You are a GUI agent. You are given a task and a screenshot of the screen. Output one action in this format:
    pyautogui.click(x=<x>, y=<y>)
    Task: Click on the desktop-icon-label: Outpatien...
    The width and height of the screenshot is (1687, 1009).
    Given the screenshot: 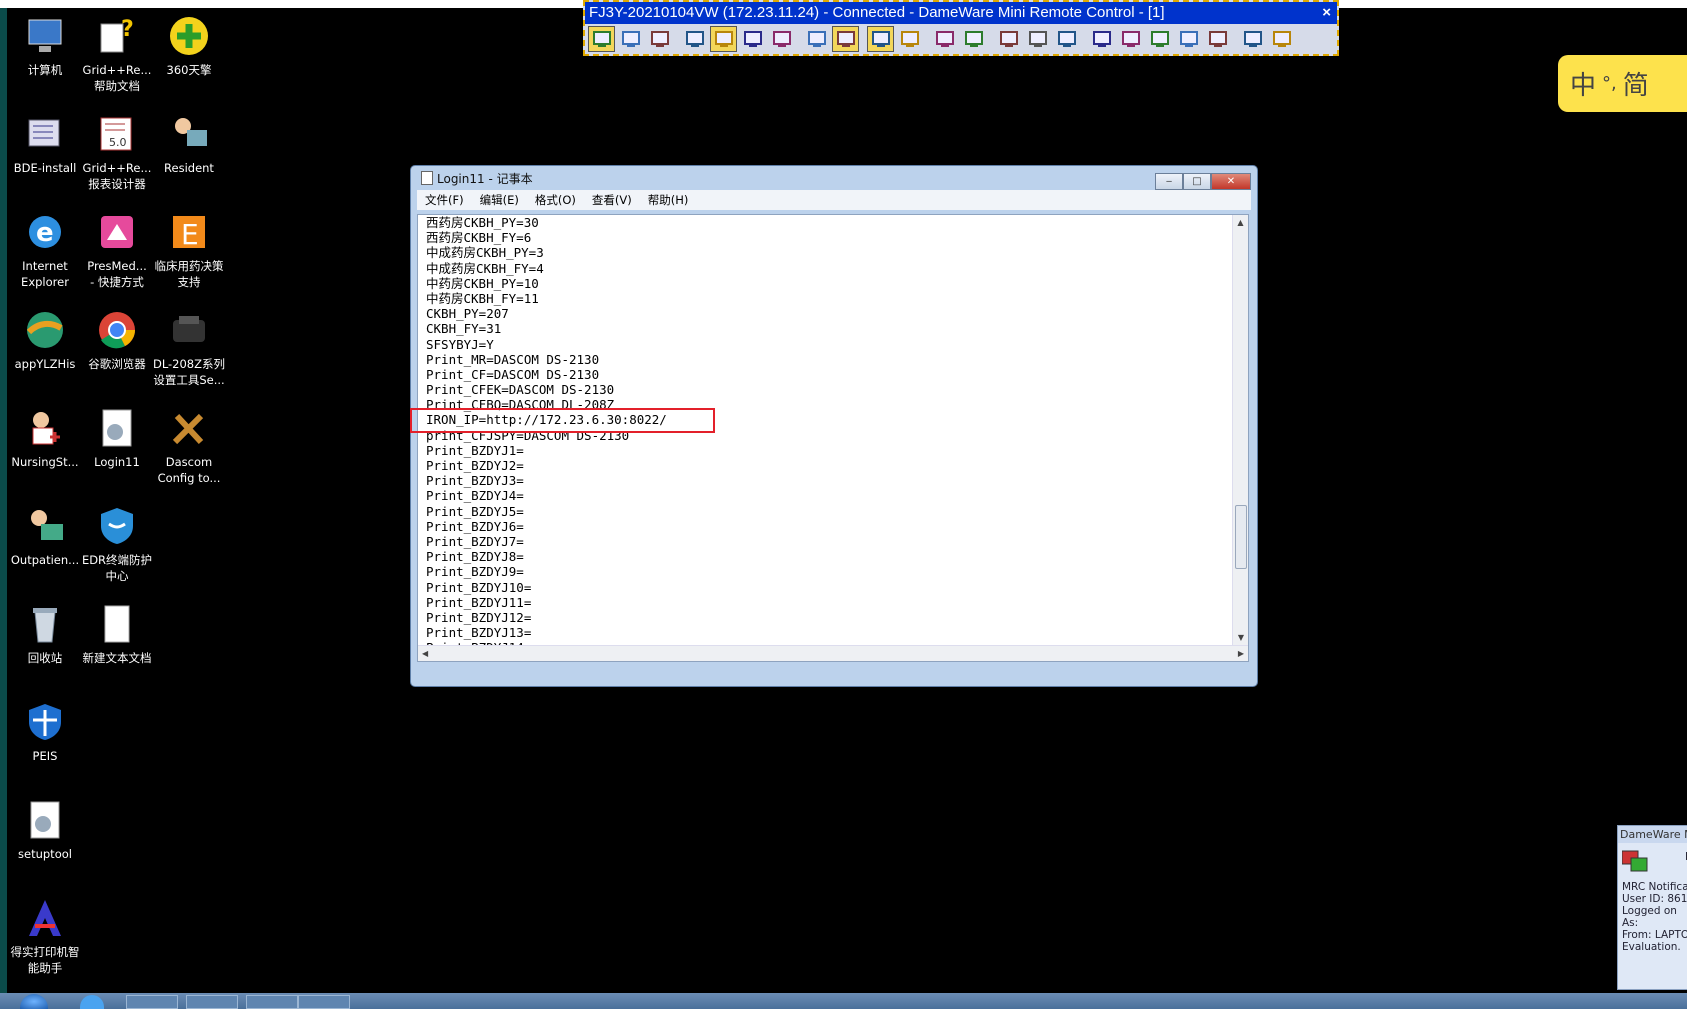 What is the action you would take?
    pyautogui.click(x=45, y=560)
    